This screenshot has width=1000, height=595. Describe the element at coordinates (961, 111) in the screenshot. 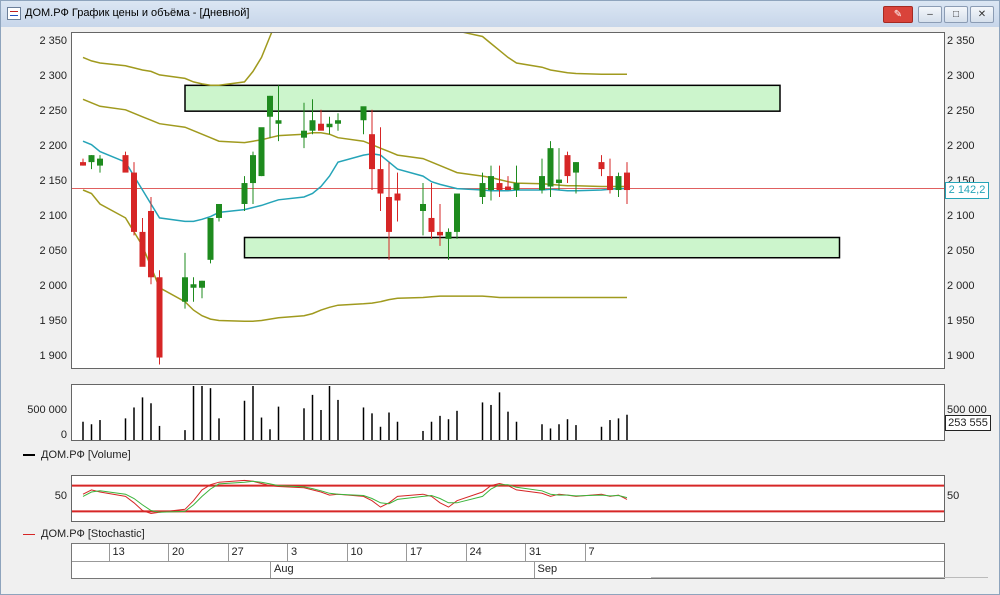

I see `price-tick-right: 2 250` at that location.